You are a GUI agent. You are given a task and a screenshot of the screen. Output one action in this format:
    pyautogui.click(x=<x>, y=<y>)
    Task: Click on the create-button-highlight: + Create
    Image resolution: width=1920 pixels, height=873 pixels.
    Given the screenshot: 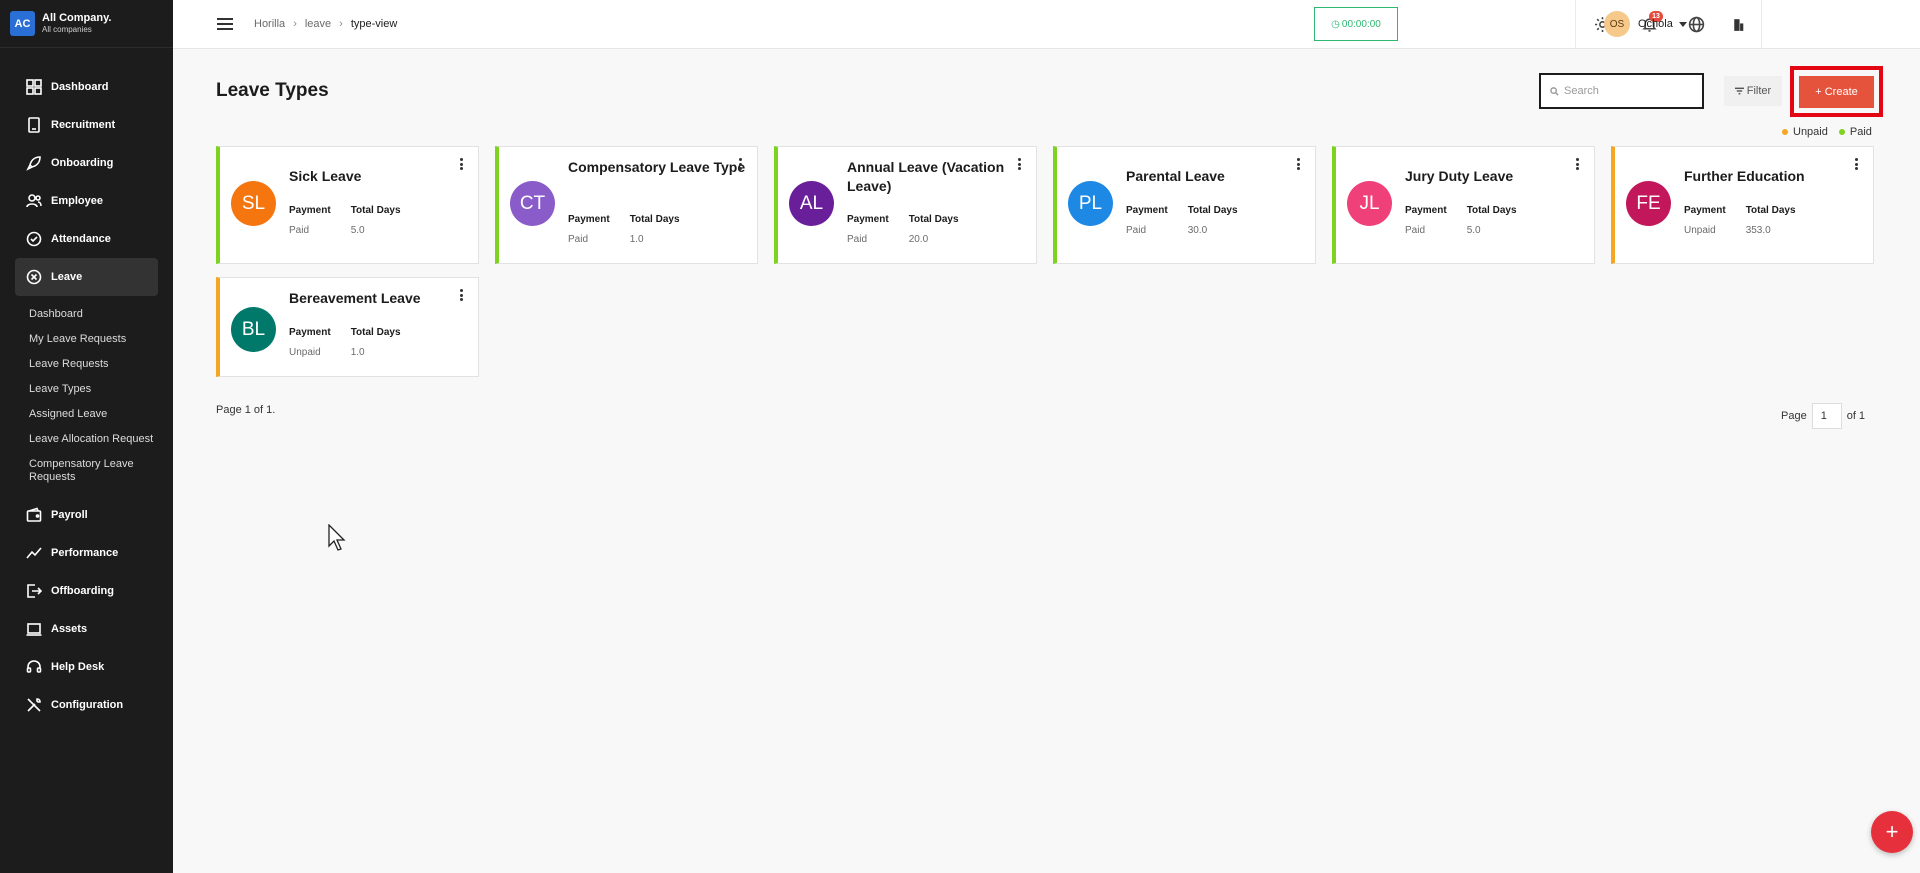 What is the action you would take?
    pyautogui.click(x=1836, y=91)
    